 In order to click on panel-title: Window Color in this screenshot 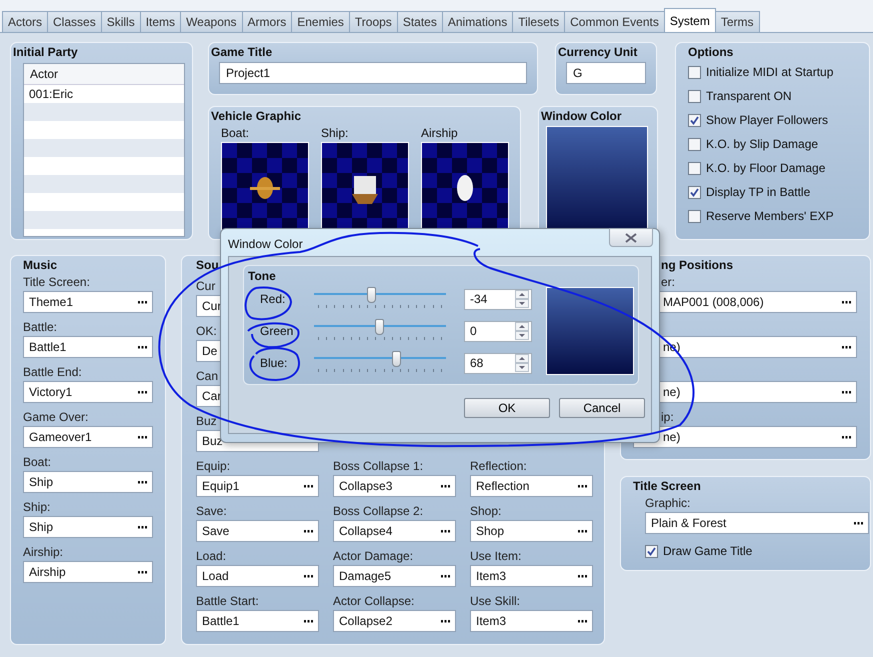, I will do `click(582, 116)`.